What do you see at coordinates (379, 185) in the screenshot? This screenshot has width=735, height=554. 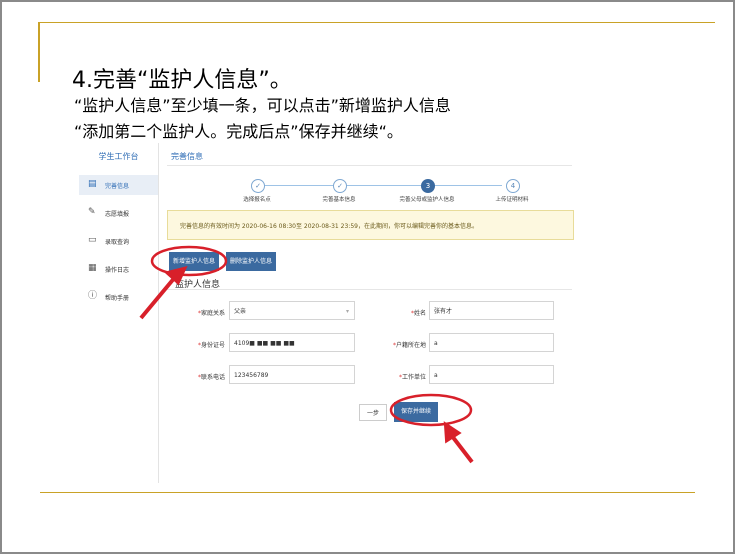 I see `step-connector` at bounding box center [379, 185].